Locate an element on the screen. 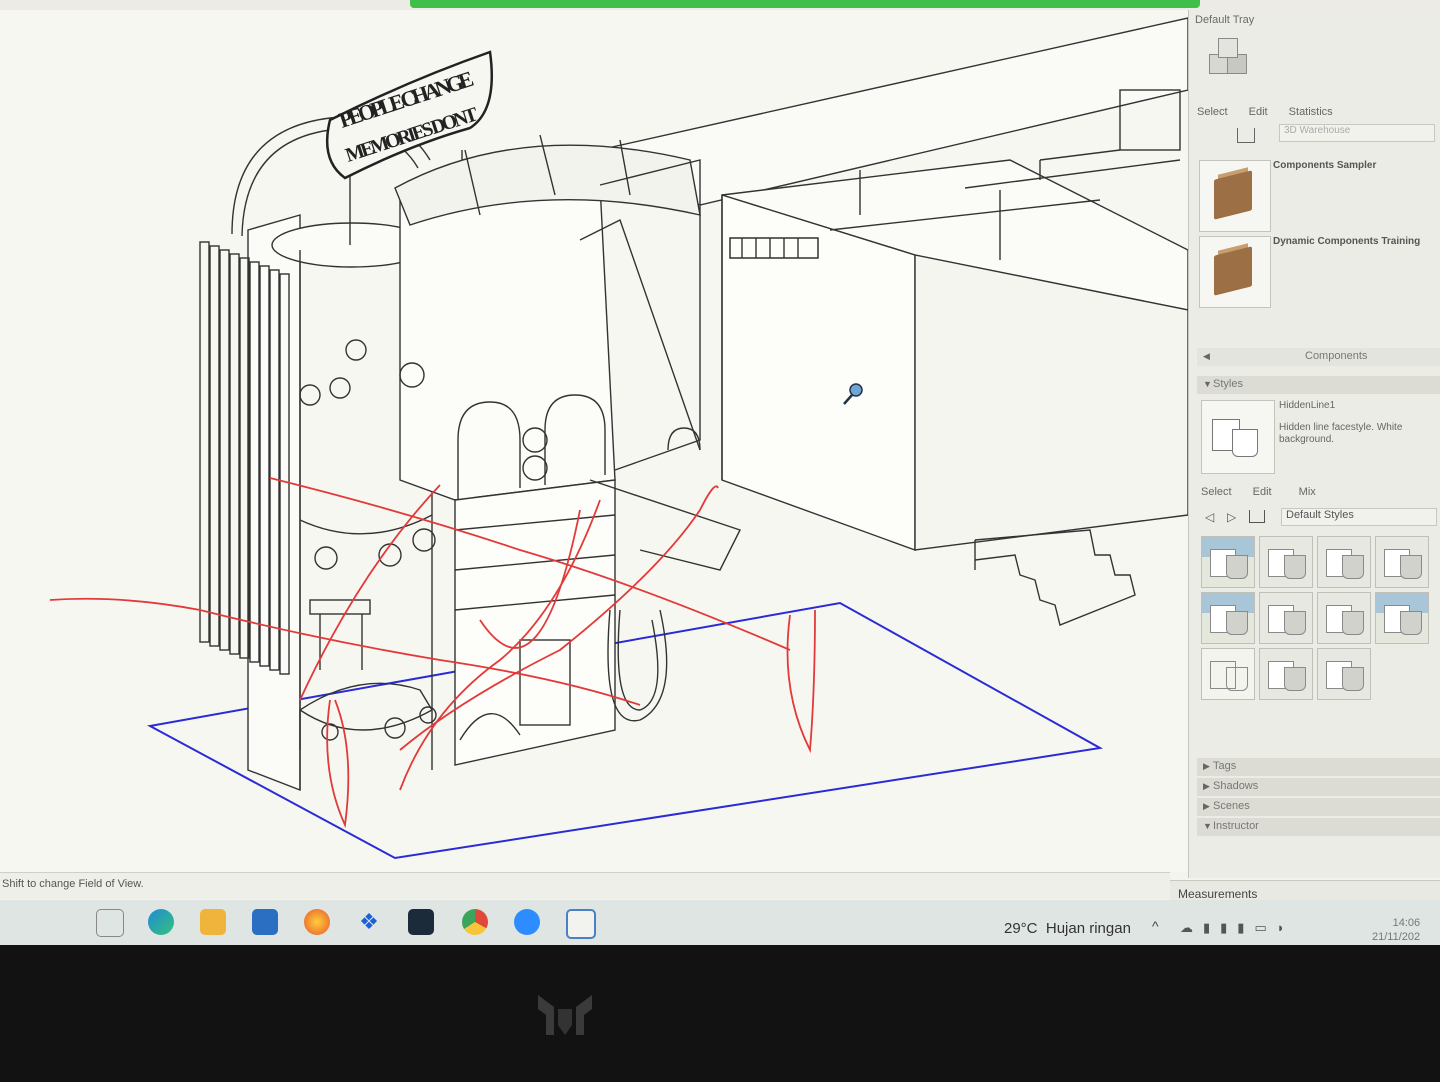 The width and height of the screenshot is (1440, 1082). tags-panel: ▶ Tags is located at coordinates (1318, 767).